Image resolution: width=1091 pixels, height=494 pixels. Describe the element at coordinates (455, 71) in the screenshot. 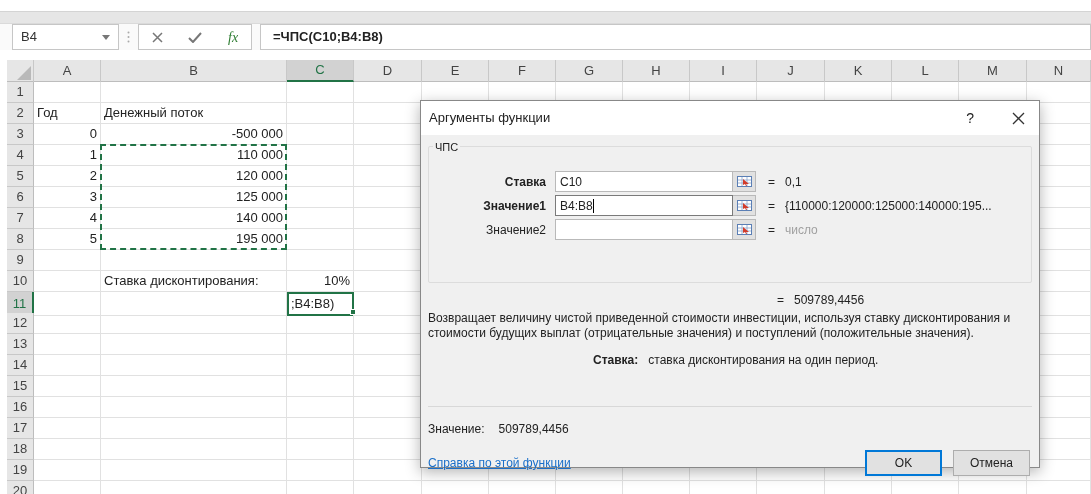

I see `column-header: E` at that location.